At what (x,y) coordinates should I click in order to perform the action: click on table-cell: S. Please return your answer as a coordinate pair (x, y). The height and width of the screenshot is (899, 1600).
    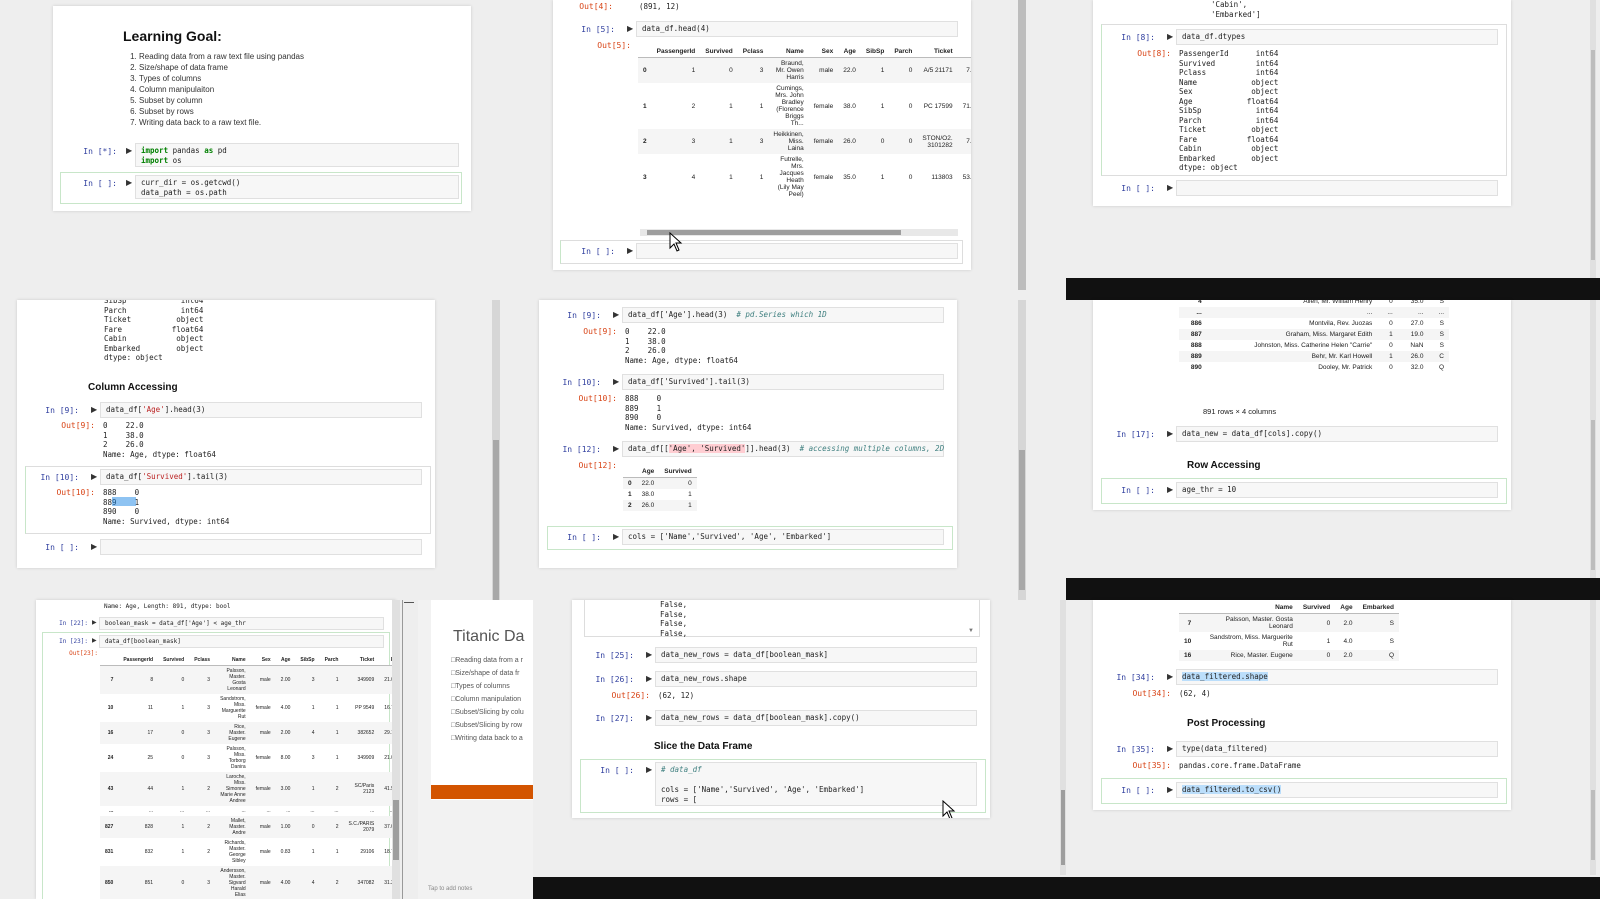
    Looking at the image, I should click on (1441, 345).